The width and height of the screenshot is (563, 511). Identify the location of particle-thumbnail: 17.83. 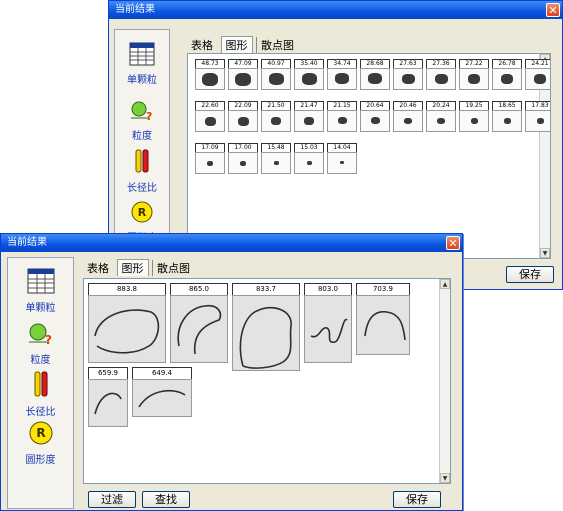
(537, 116).